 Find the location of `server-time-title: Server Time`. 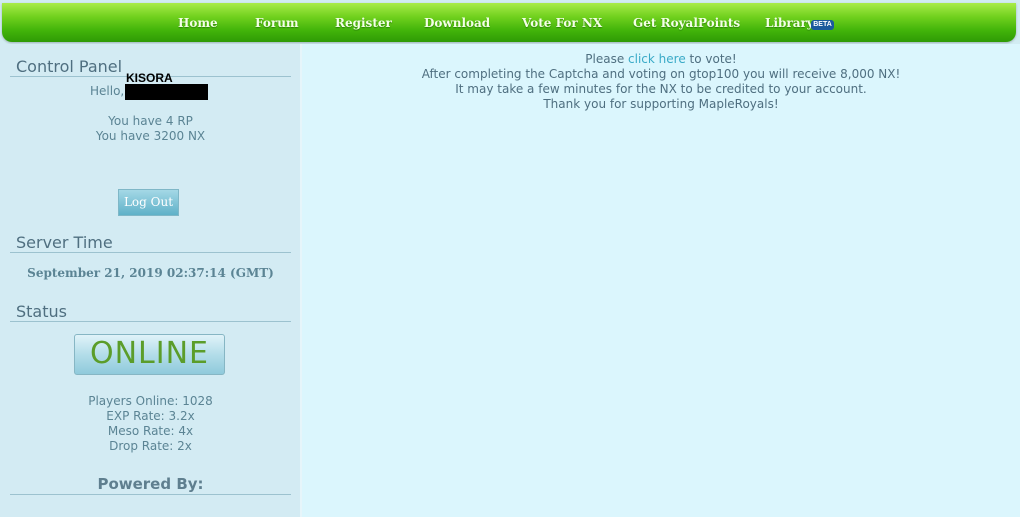

server-time-title: Server Time is located at coordinates (64, 242).